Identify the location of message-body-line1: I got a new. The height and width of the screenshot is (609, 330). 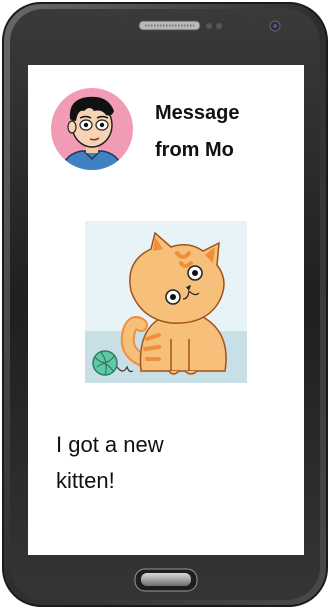
(110, 444).